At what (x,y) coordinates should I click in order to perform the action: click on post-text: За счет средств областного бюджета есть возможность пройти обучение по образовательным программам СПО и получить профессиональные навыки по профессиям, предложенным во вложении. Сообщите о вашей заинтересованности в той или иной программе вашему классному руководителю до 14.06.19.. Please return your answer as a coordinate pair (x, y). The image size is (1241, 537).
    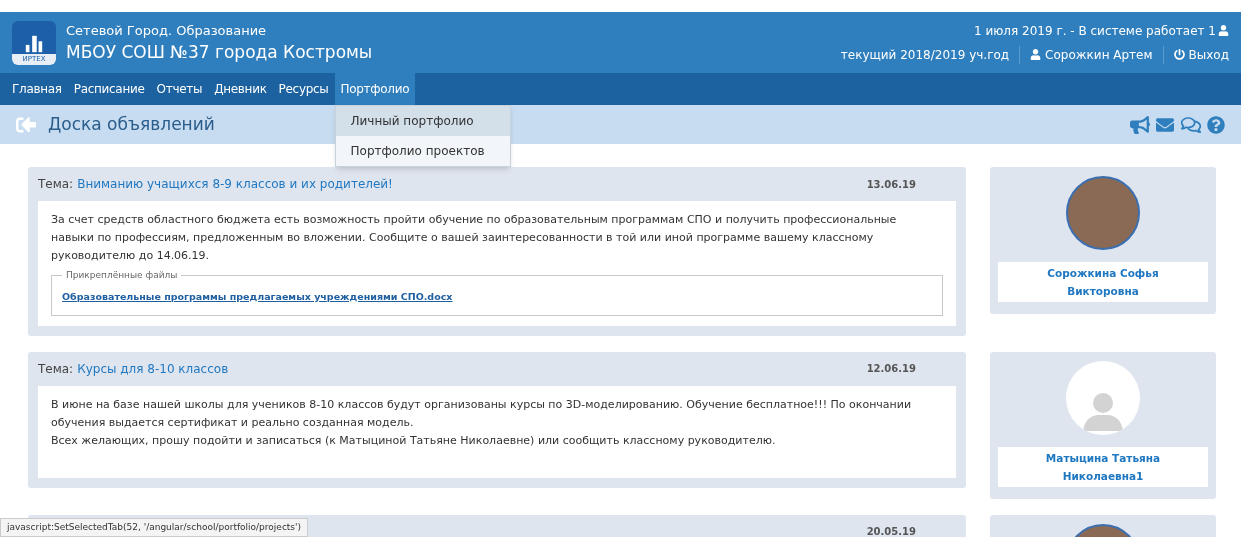
    Looking at the image, I should click on (474, 238).